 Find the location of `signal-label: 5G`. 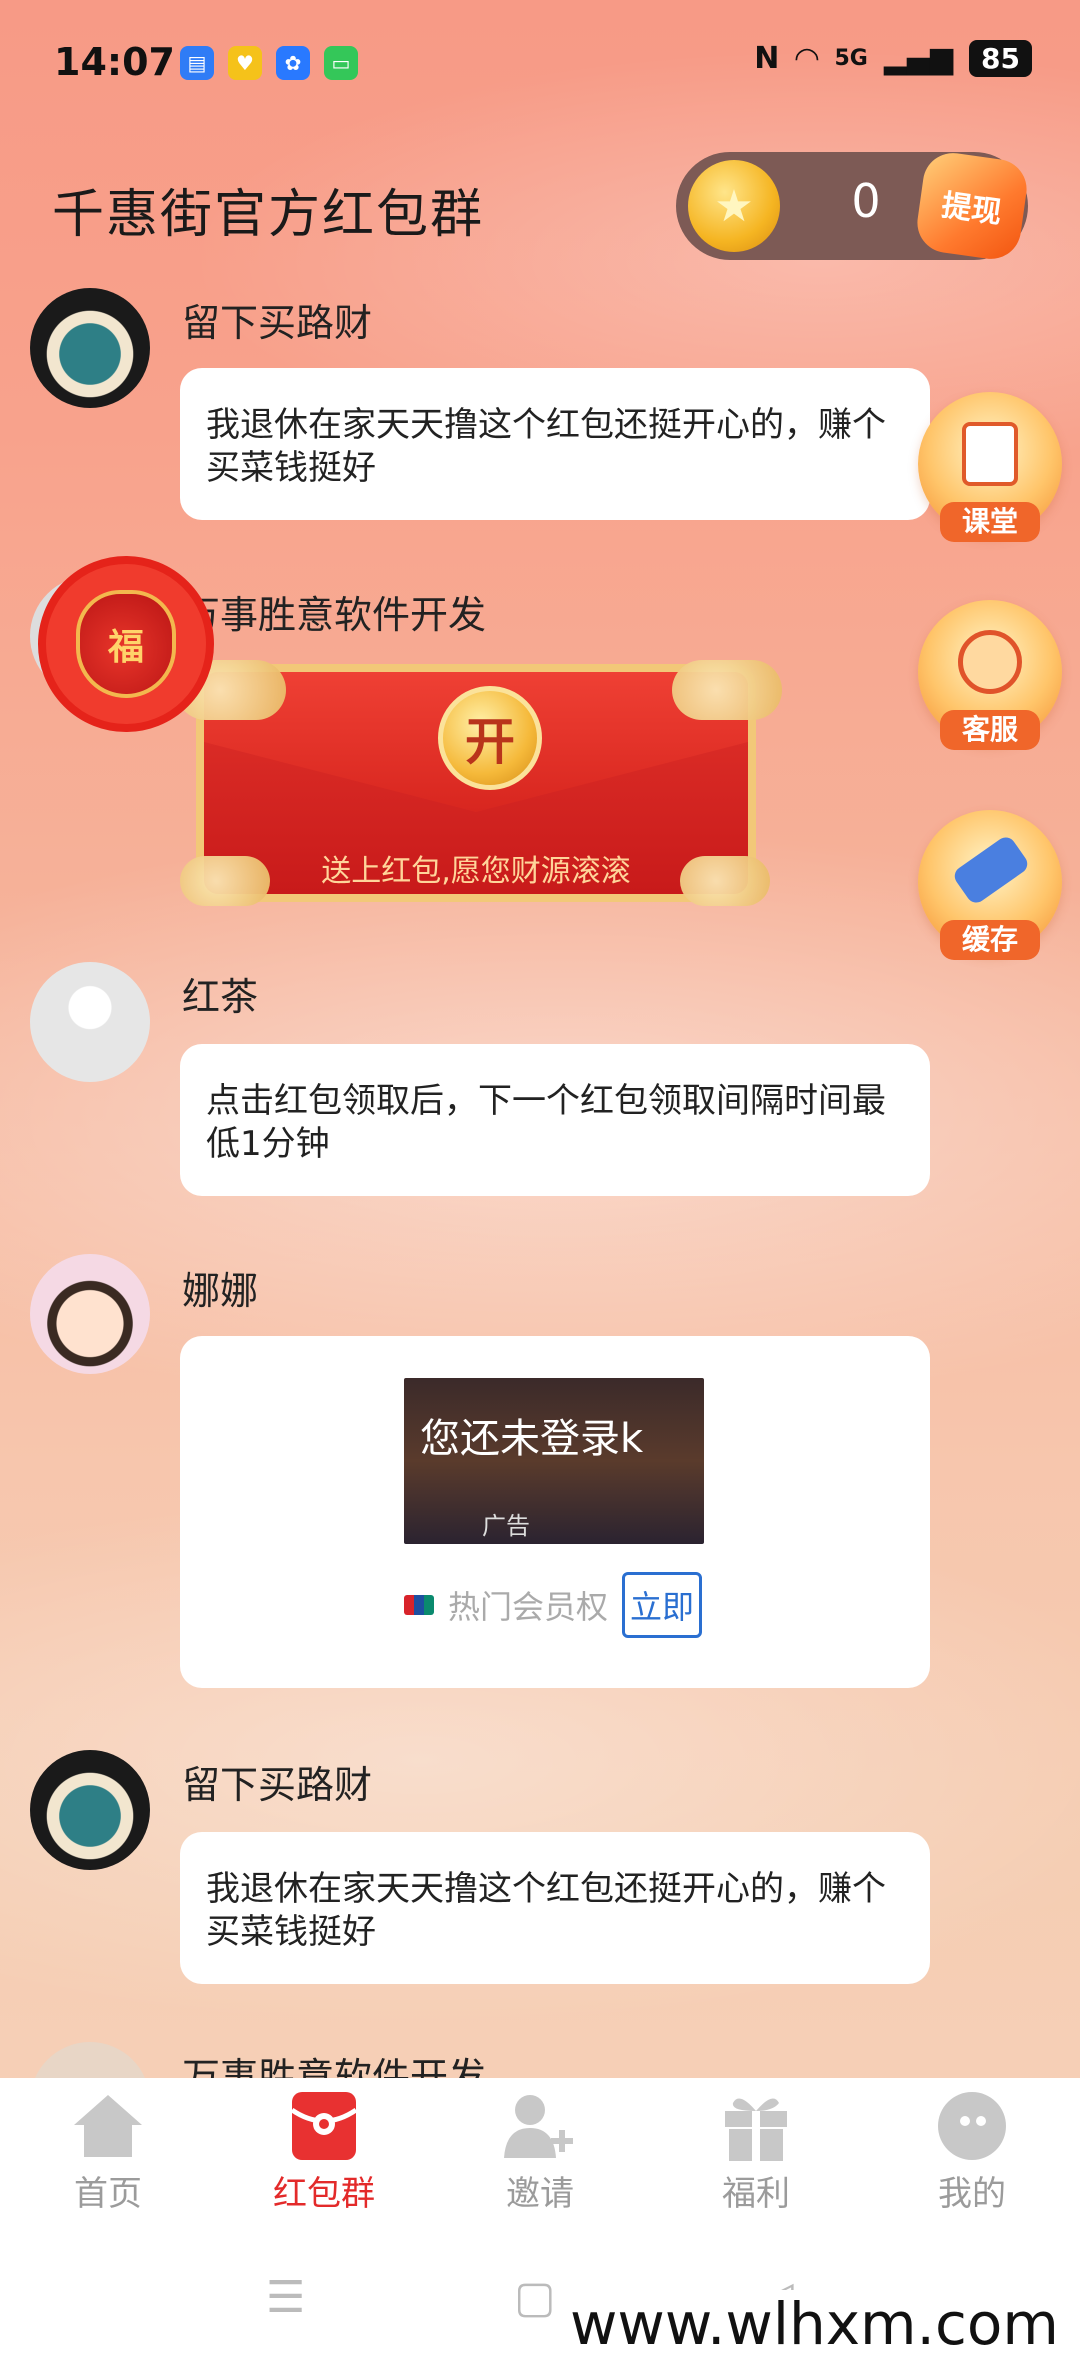

signal-label: 5G is located at coordinates (851, 58).